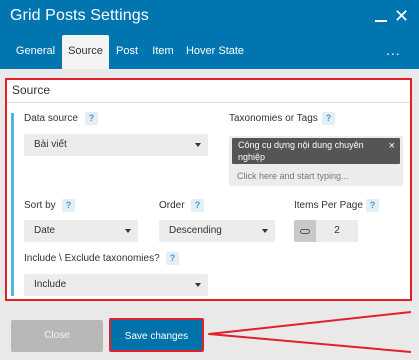  I want to click on minimize-icon, so click(381, 21).